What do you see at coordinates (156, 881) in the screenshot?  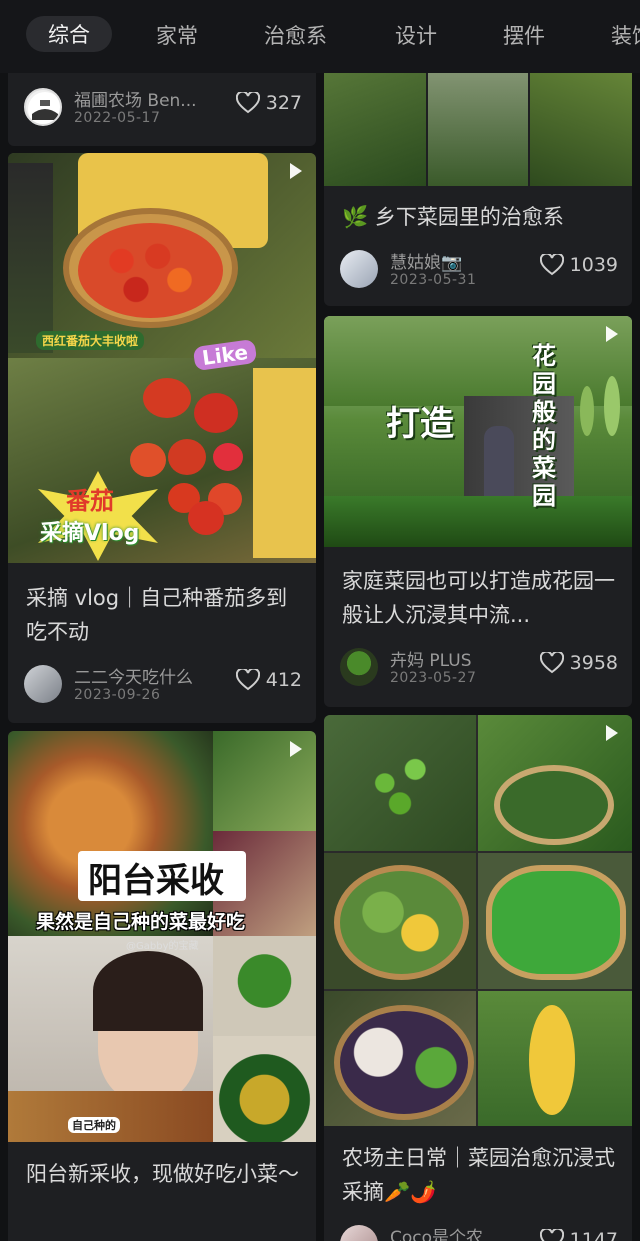 I see `overlay-title: 阳台采收` at bounding box center [156, 881].